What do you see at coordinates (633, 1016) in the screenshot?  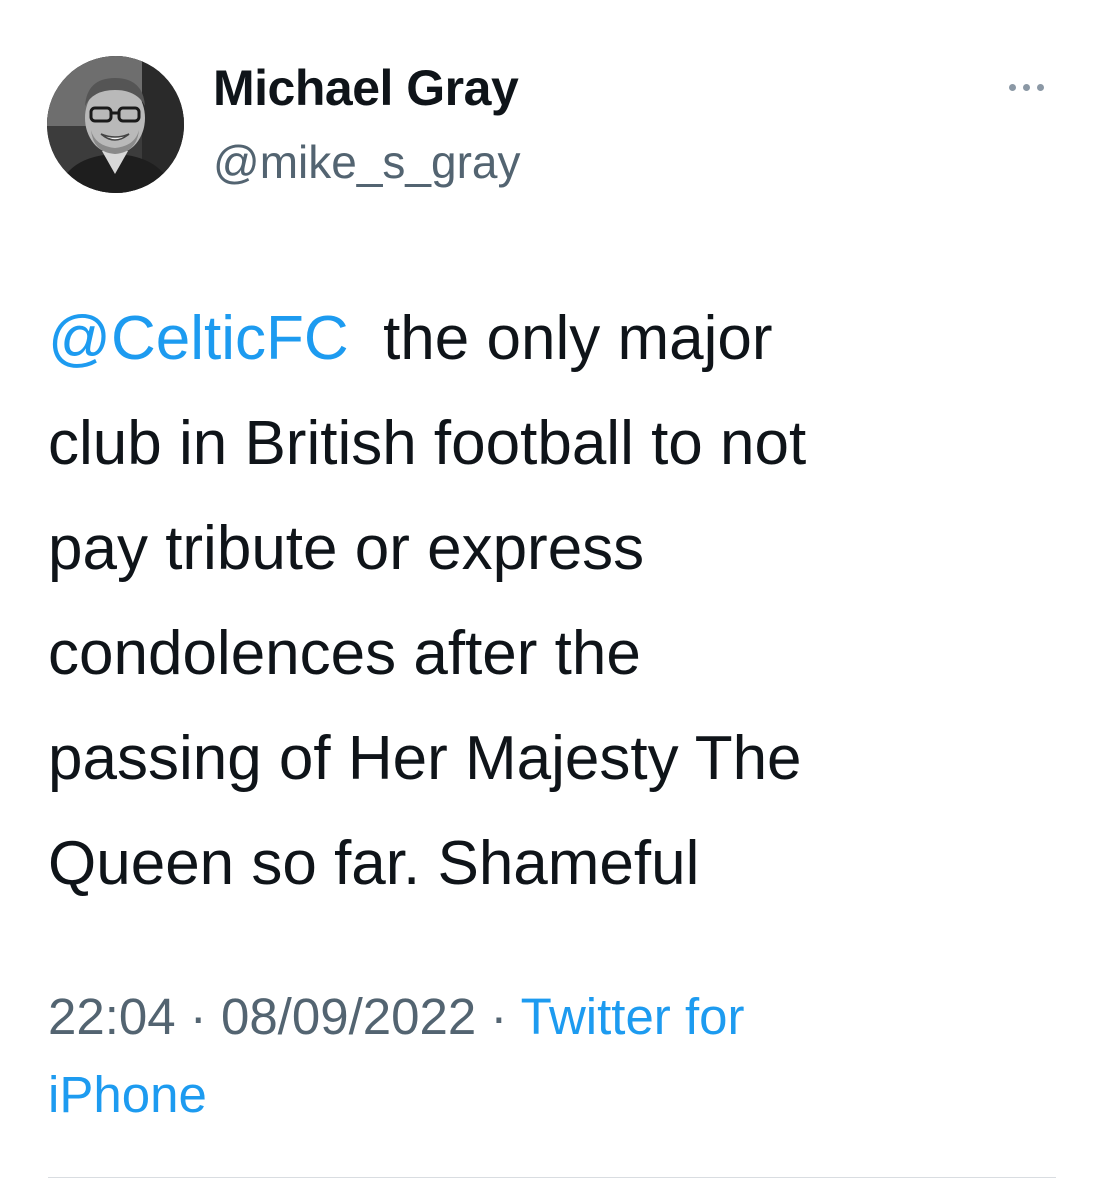 I see `tweet-source-link: Twitter for` at bounding box center [633, 1016].